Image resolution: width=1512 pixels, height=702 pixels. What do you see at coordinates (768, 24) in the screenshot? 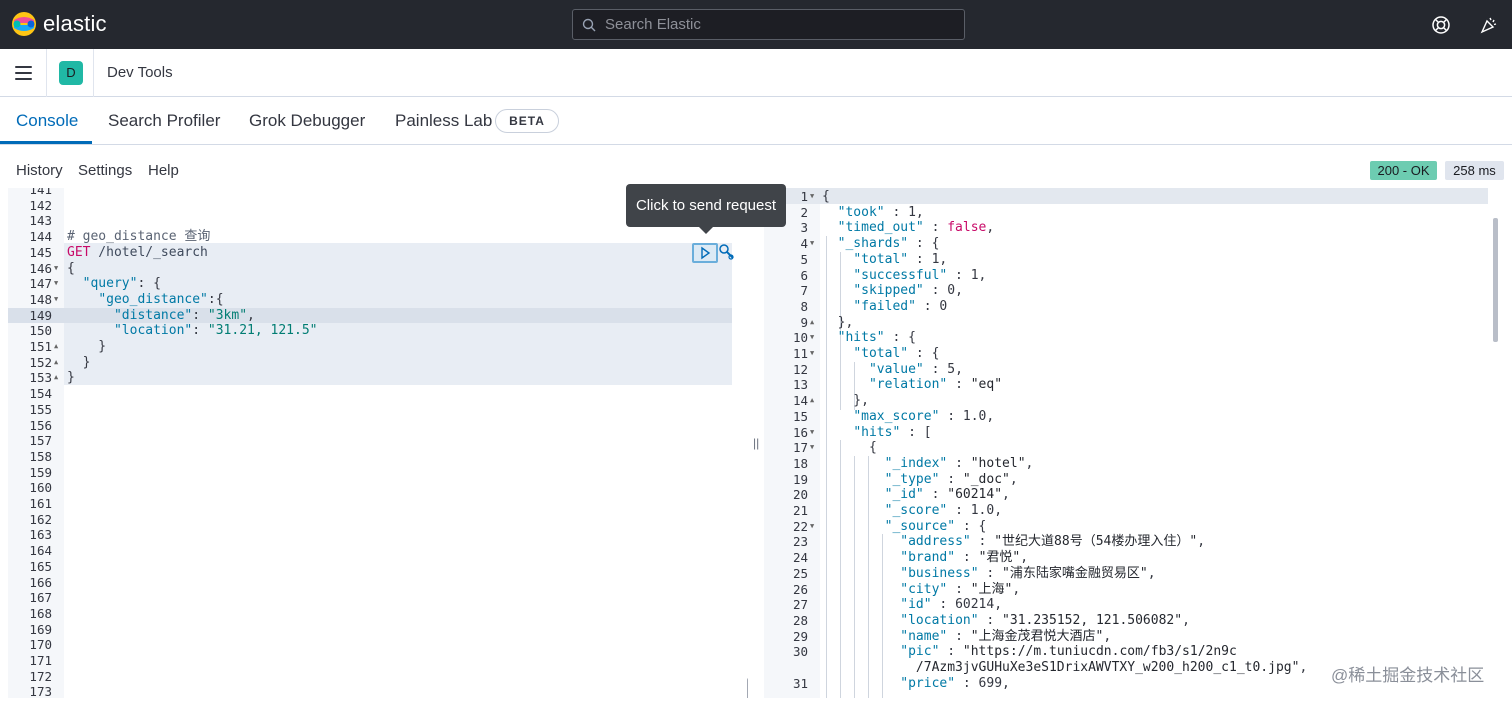
I see `global-search-input: Search Elastic` at bounding box center [768, 24].